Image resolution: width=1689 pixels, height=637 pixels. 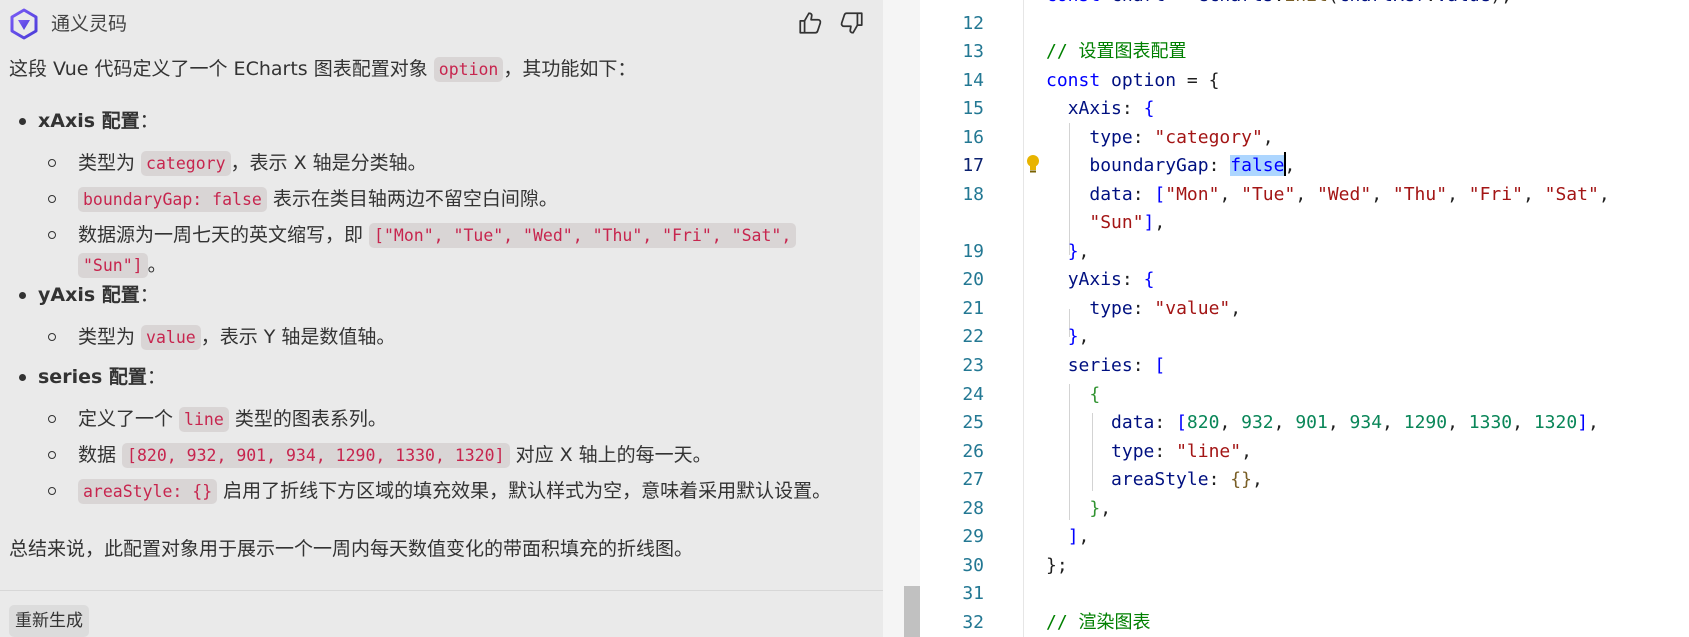 I want to click on scrollbar-track, so click(x=901, y=318).